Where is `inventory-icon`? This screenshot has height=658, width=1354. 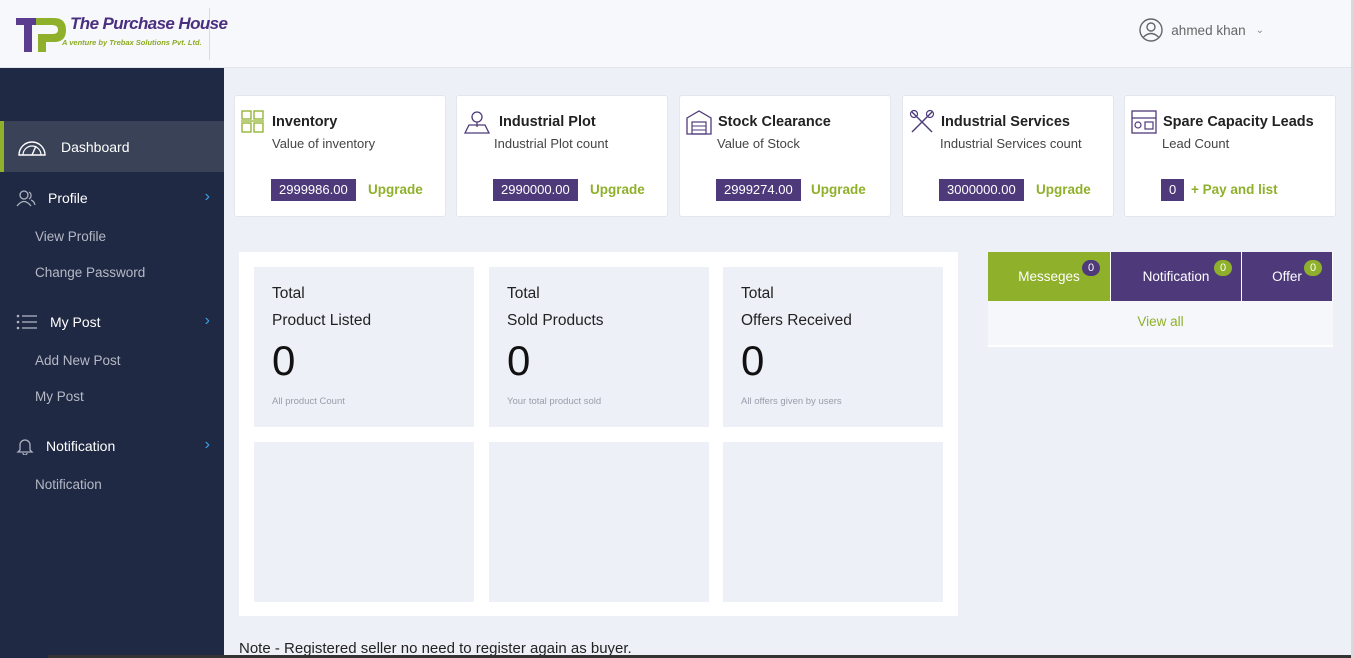 inventory-icon is located at coordinates (252, 121).